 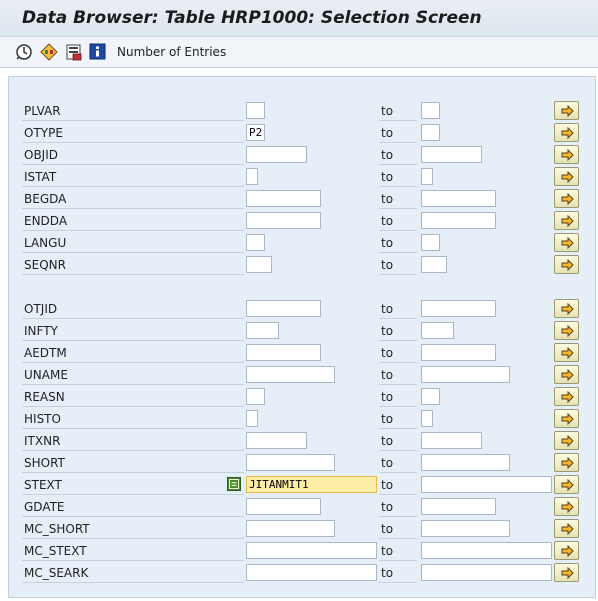 I want to click on field-row-stext: STEXT JITANMIT1 to, so click(x=299, y=485).